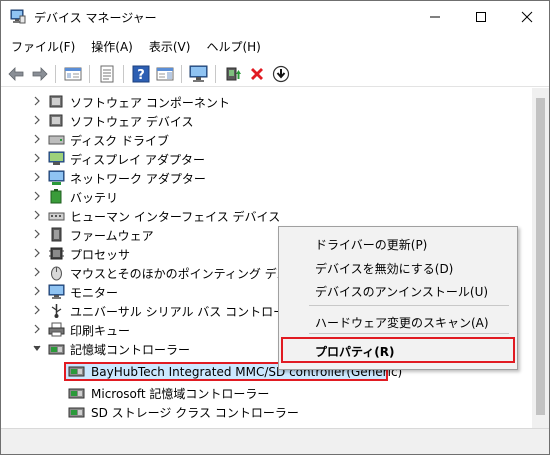 The height and width of the screenshot is (455, 550). What do you see at coordinates (132, 122) in the screenshot?
I see `tree-item-label: ソフトウェア デバイス` at bounding box center [132, 122].